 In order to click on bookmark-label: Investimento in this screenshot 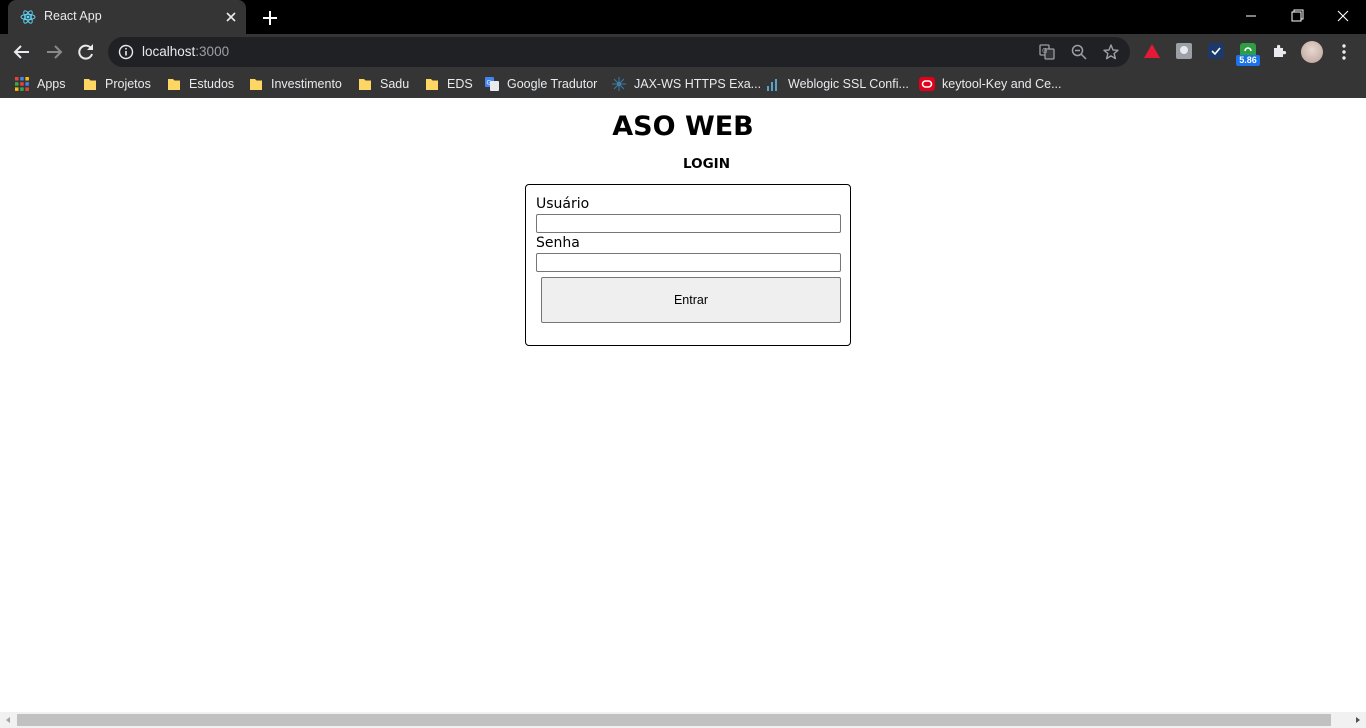, I will do `click(306, 84)`.